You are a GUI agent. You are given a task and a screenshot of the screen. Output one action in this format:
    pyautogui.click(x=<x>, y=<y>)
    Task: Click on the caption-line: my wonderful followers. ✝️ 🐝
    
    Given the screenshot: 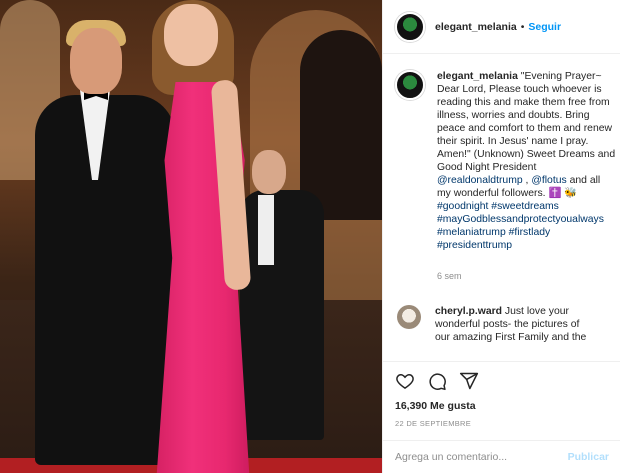 What is the action you would take?
    pyautogui.click(x=507, y=193)
    